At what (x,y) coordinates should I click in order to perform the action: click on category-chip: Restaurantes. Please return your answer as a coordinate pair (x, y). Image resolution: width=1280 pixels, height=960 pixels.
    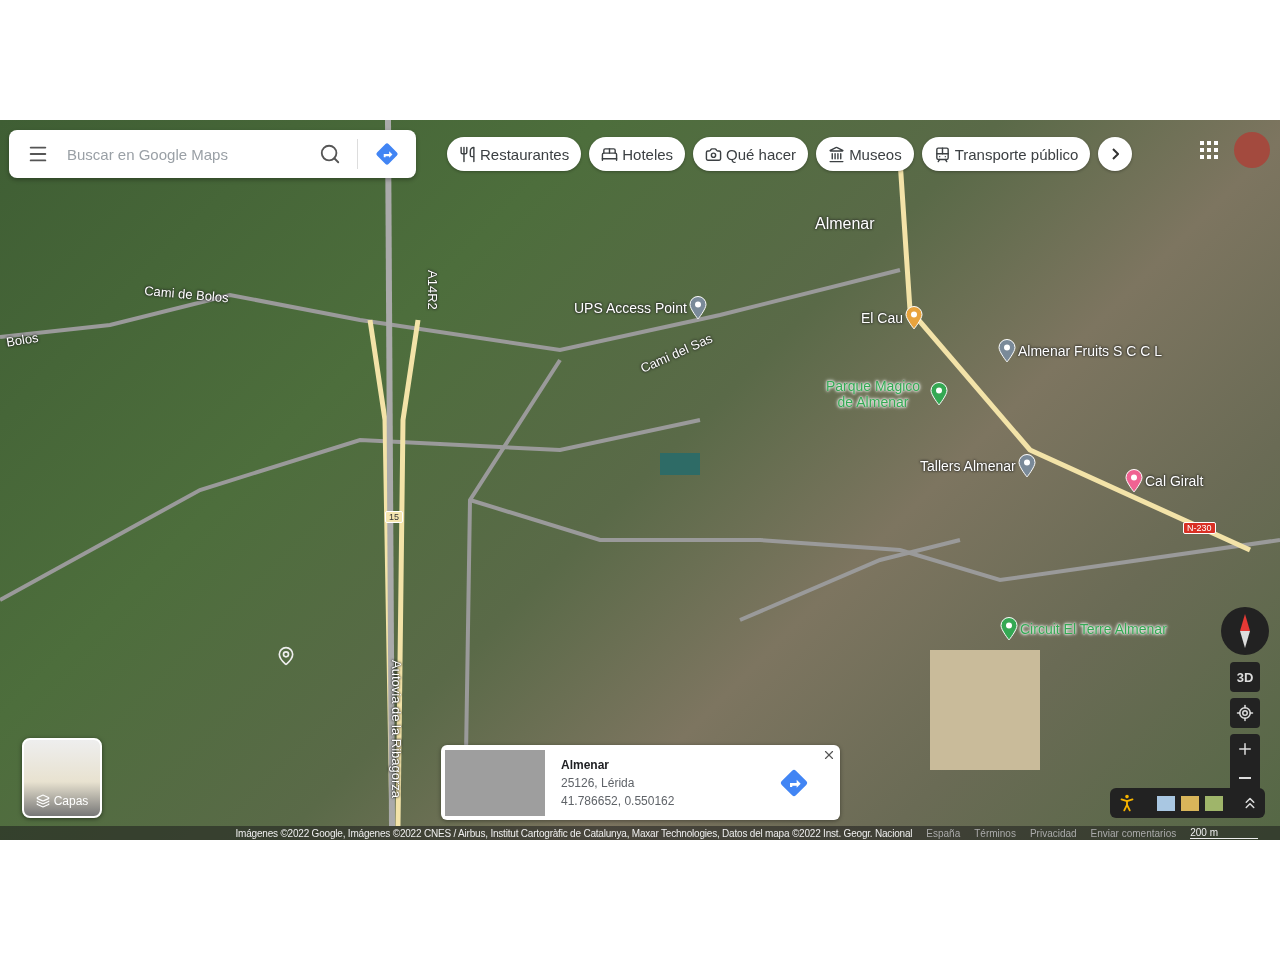
    Looking at the image, I should click on (514, 154).